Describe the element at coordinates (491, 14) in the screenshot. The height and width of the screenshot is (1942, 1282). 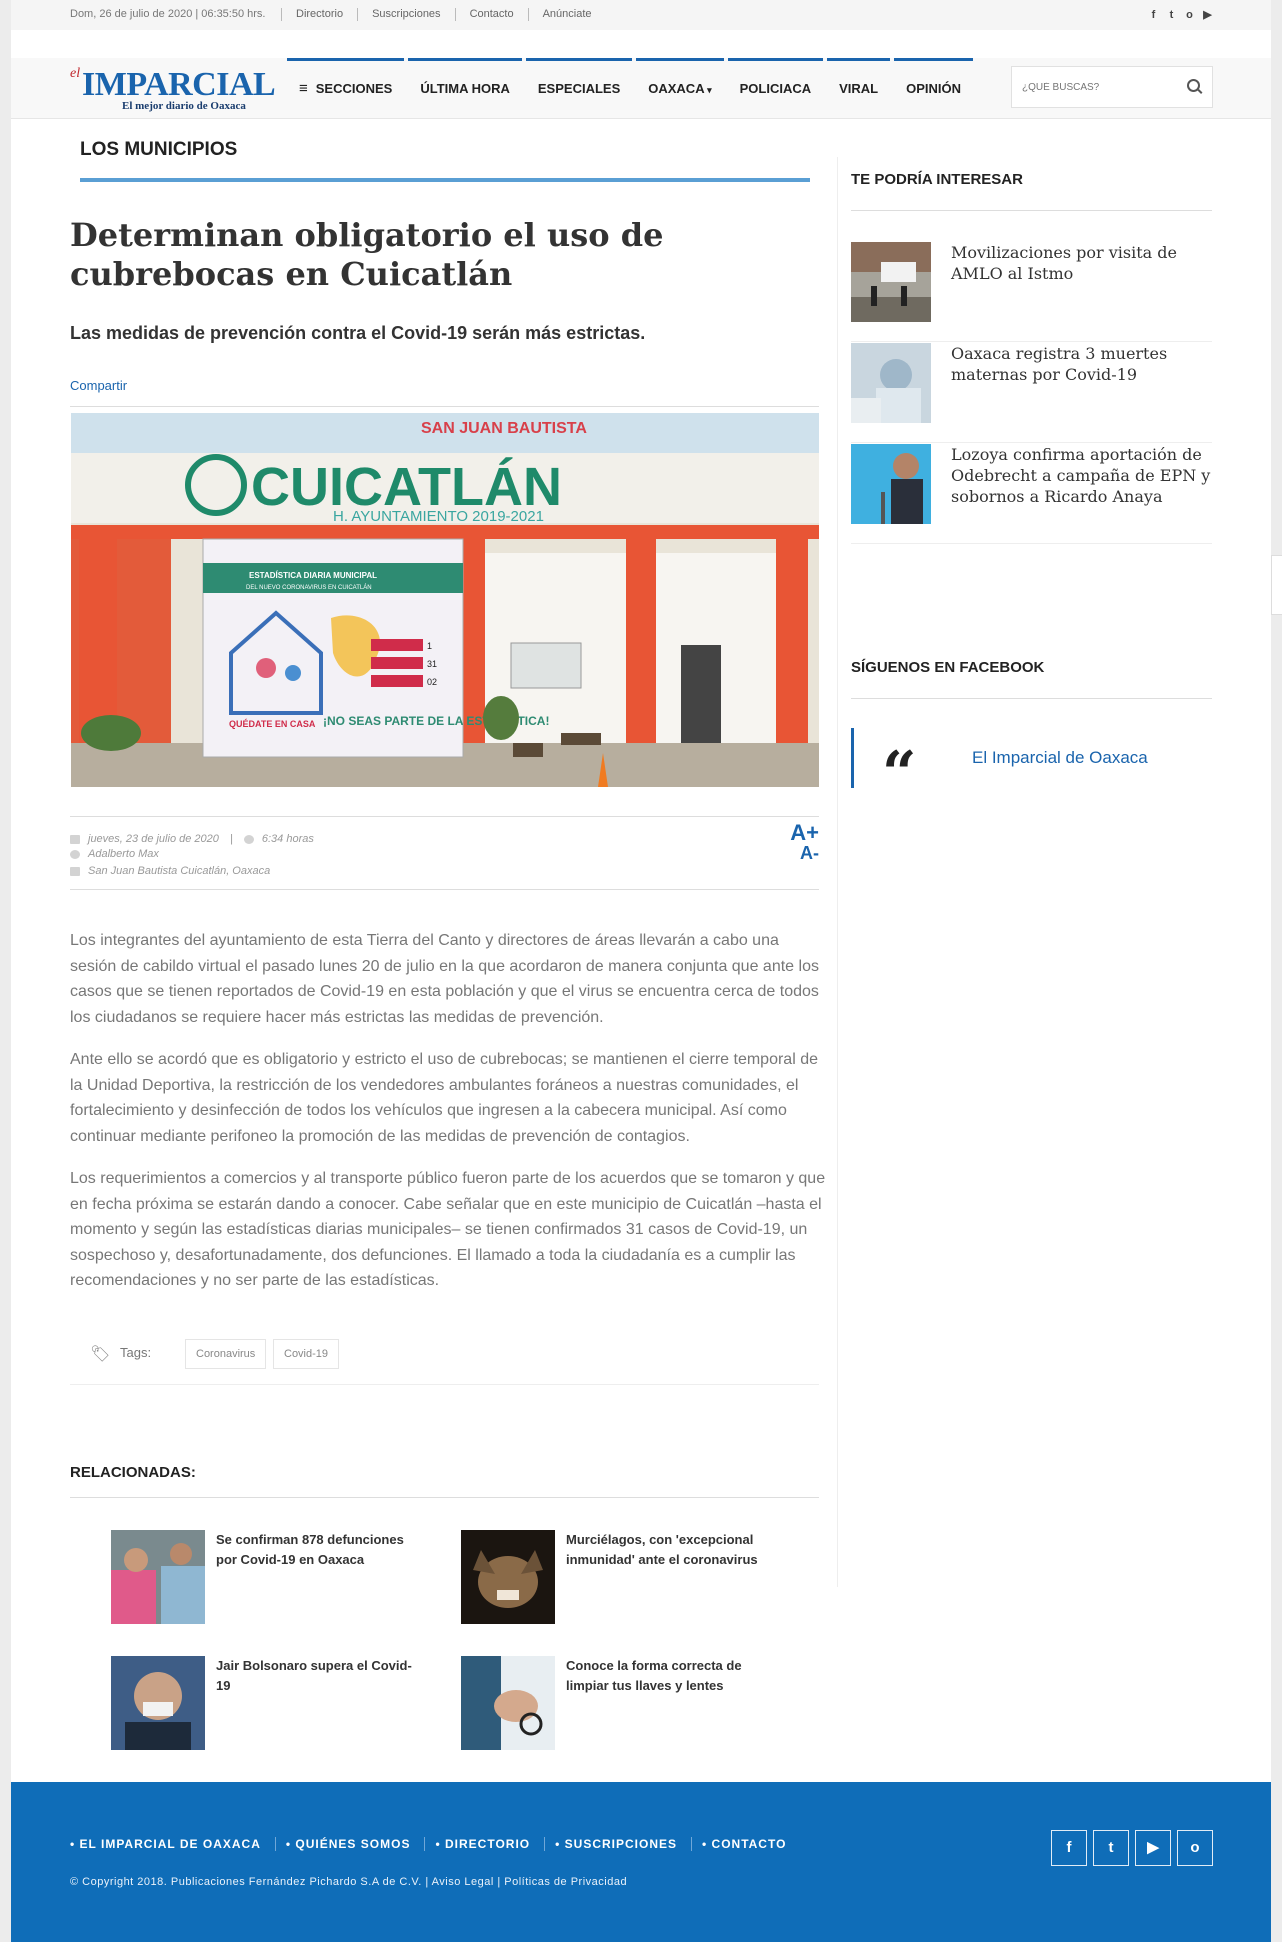
I see `top-link-contacto: Contacto` at that location.